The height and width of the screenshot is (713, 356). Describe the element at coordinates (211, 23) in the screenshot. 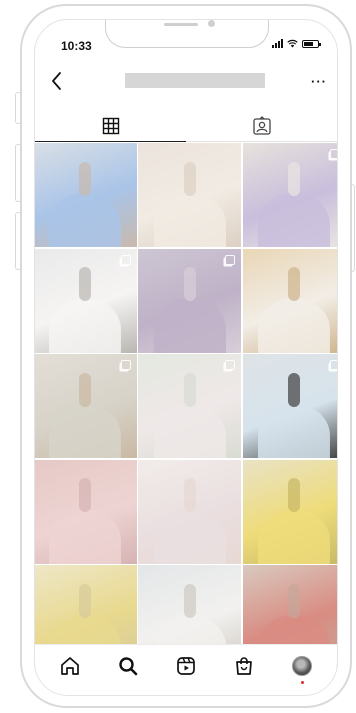

I see `front-camera` at that location.